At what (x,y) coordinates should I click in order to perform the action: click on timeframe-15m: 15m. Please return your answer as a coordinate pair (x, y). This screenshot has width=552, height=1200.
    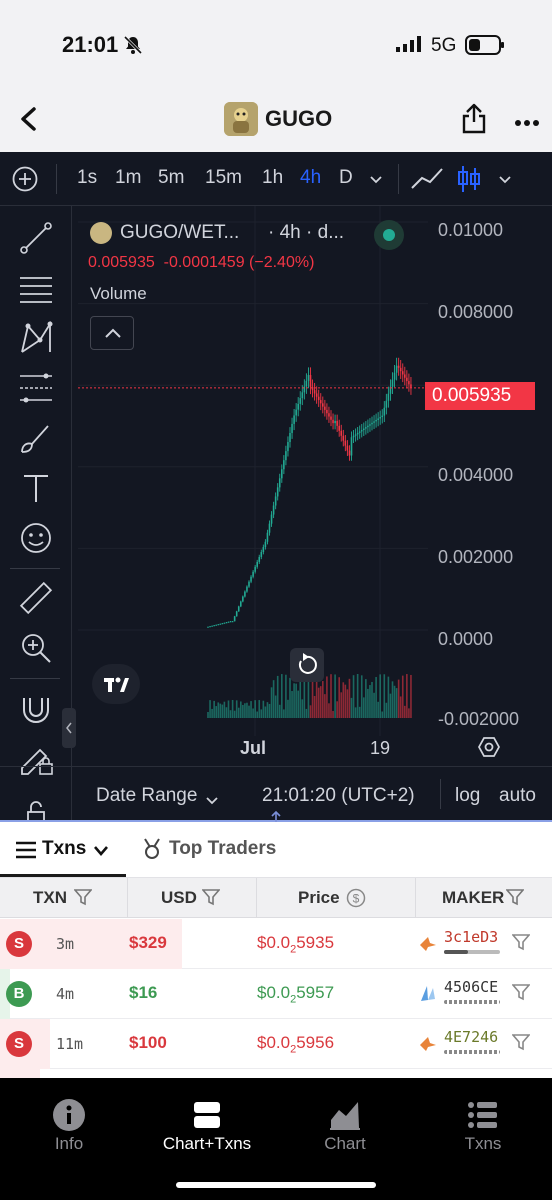
    Looking at the image, I should click on (223, 178).